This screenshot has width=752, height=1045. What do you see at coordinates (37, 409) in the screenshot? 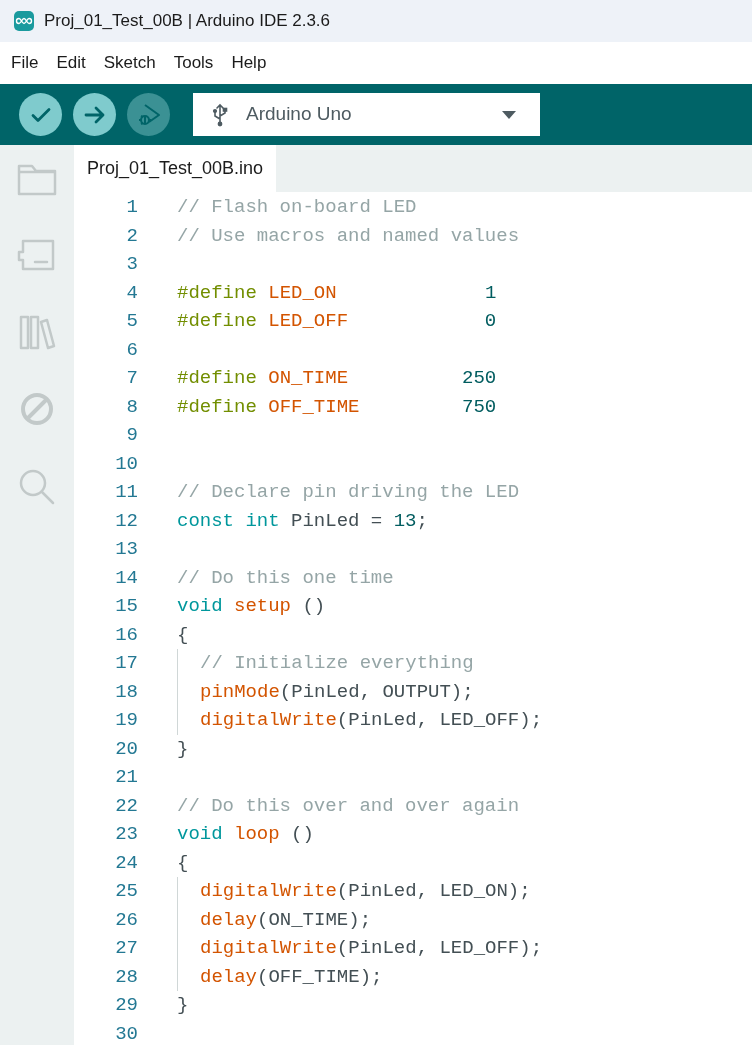
I see `ban-icon` at bounding box center [37, 409].